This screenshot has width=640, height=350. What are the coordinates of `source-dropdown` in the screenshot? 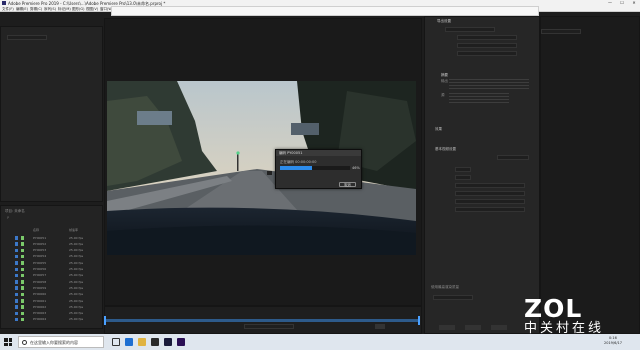 It's located at (27, 37).